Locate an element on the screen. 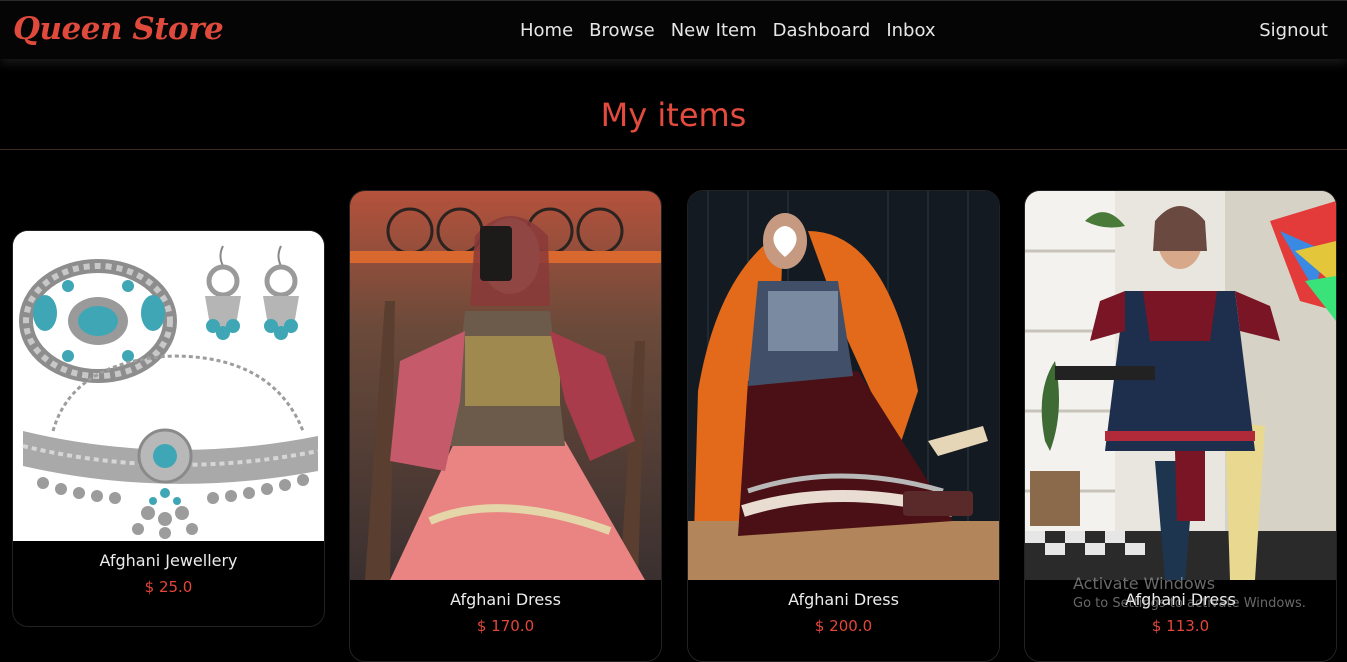  item-image-jewellery is located at coordinates (168, 386).